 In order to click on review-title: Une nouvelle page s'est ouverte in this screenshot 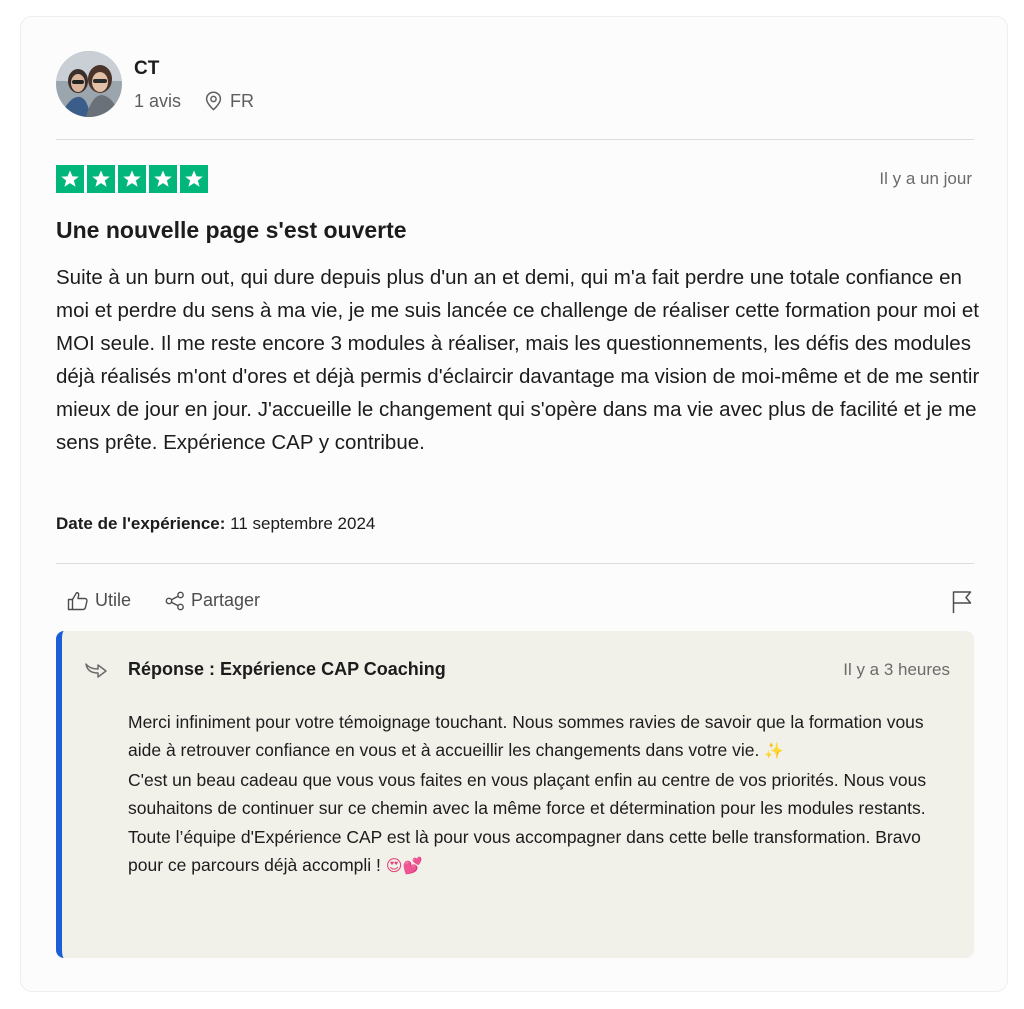, I will do `click(231, 230)`.